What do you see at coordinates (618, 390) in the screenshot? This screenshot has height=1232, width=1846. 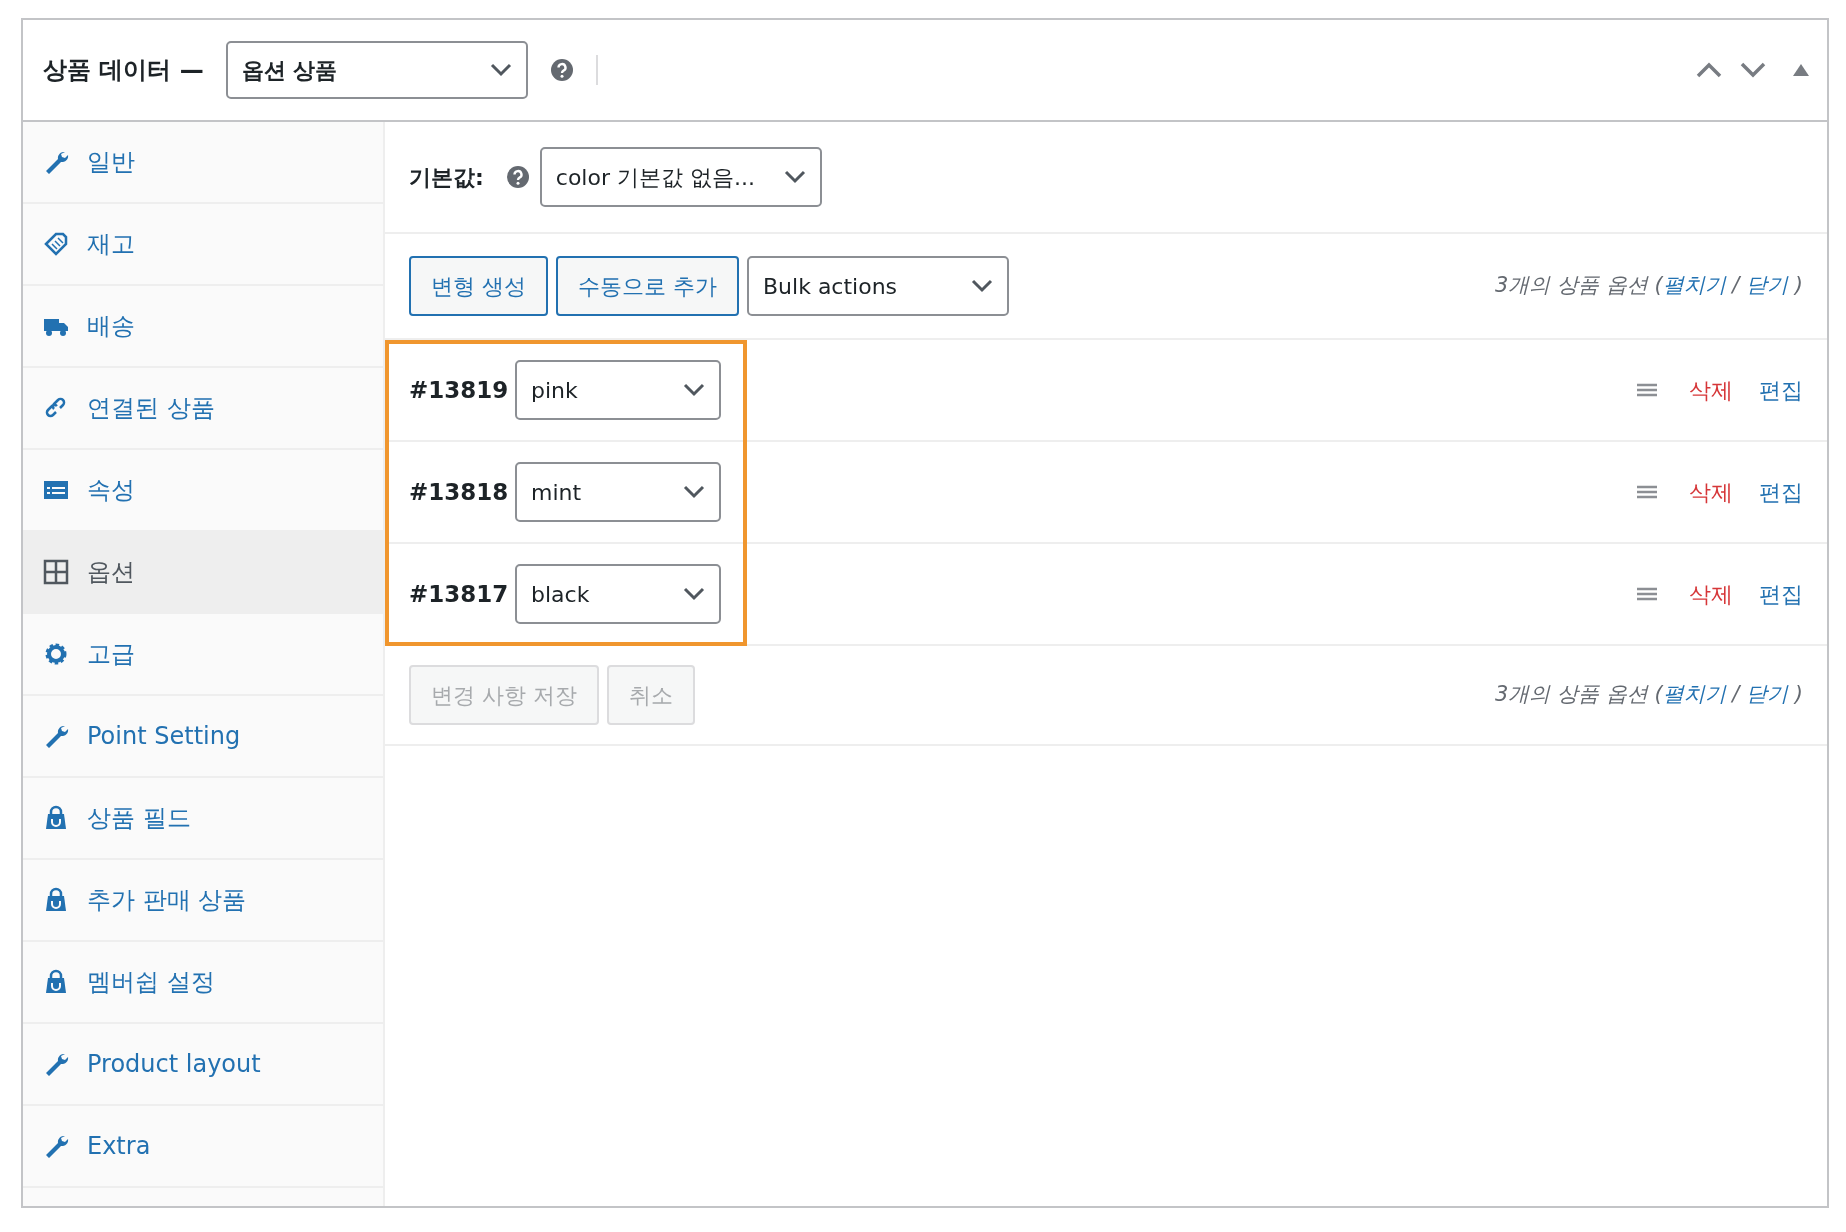 I see `variation-dropdown: pink` at bounding box center [618, 390].